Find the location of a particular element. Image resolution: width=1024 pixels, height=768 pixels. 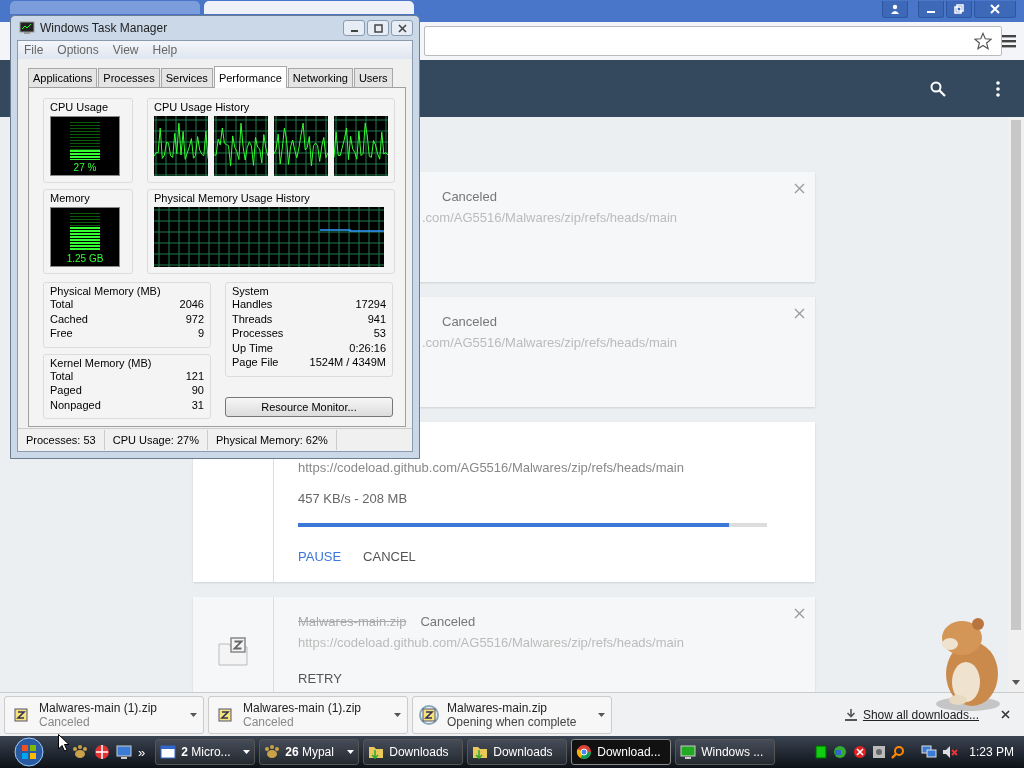

network-computers-icon is located at coordinates (929, 752).